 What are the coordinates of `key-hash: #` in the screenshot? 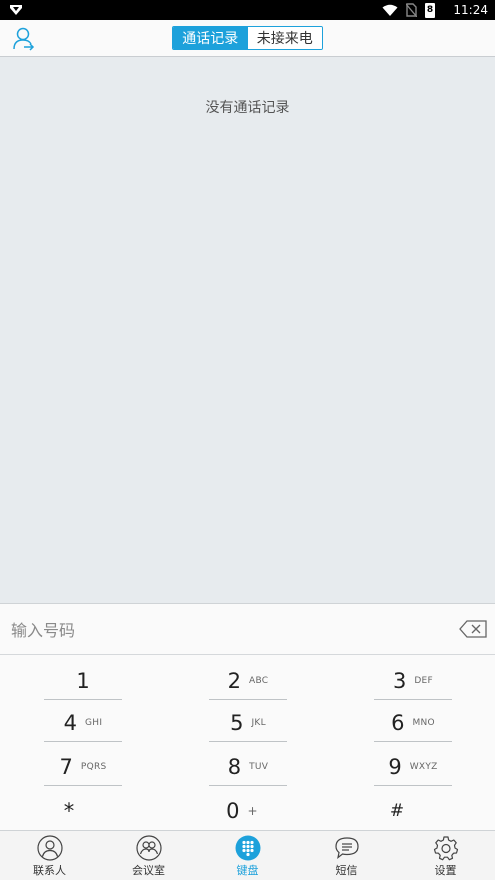 It's located at (397, 811).